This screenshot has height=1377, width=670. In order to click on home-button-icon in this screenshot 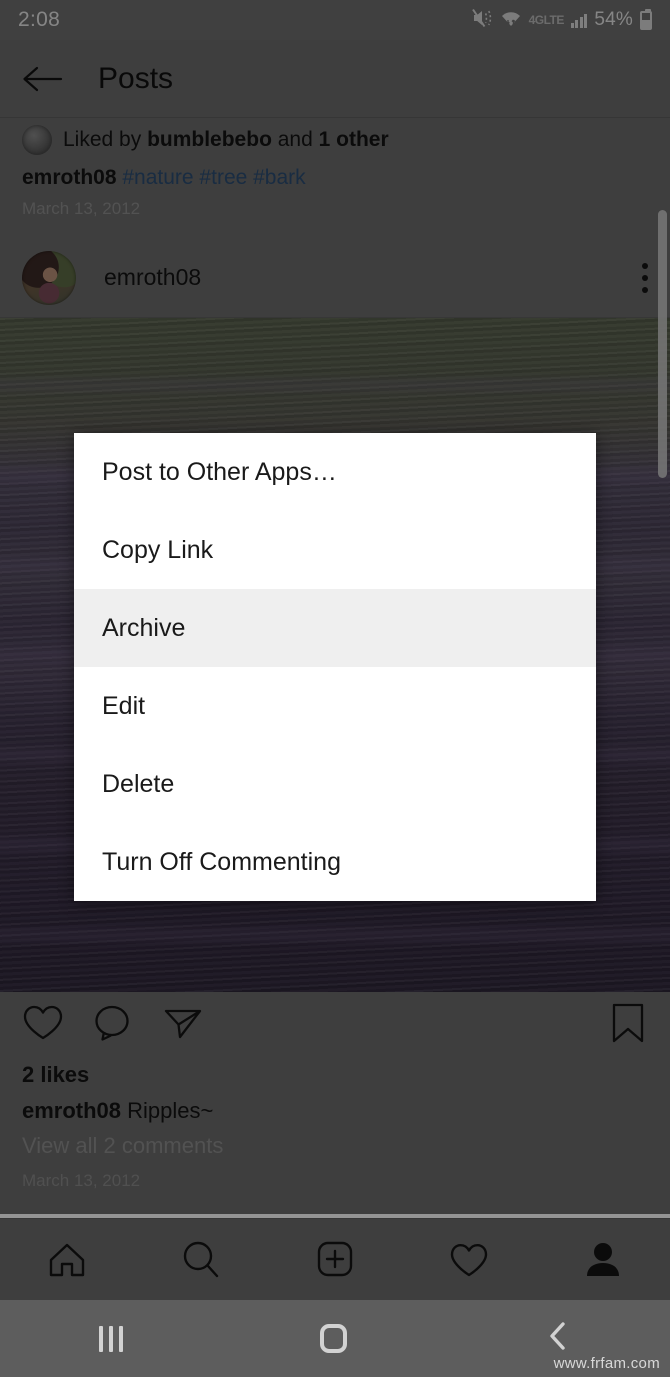, I will do `click(334, 1338)`.